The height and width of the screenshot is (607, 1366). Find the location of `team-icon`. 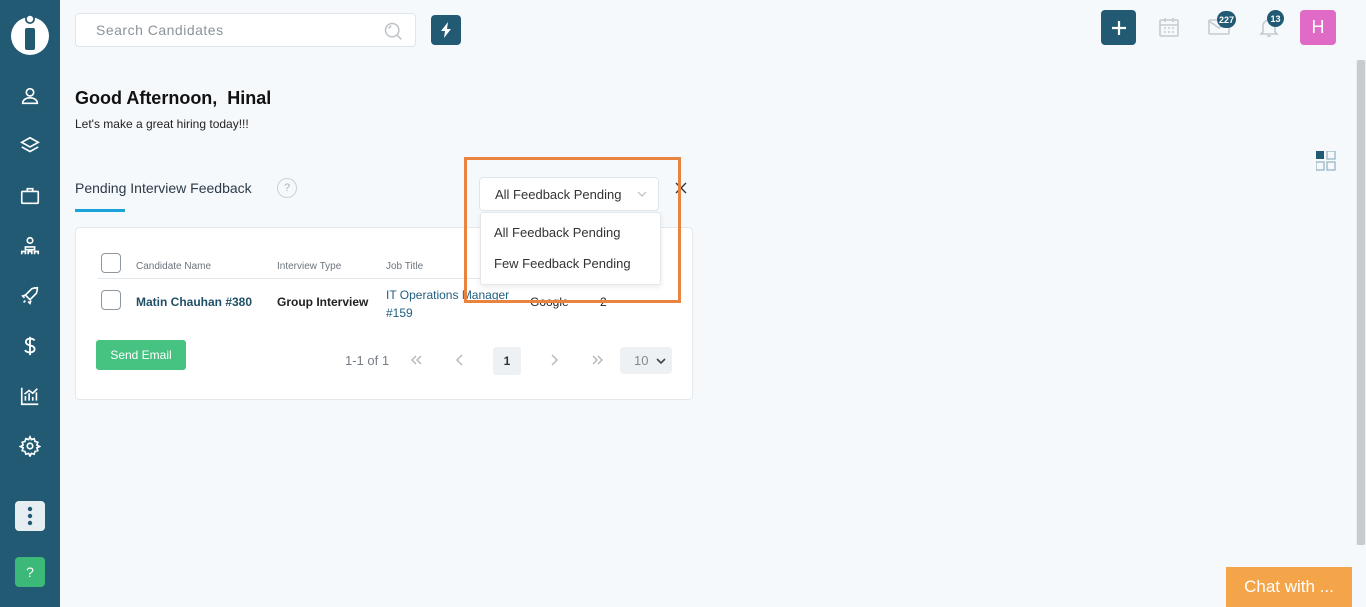

team-icon is located at coordinates (30, 245).